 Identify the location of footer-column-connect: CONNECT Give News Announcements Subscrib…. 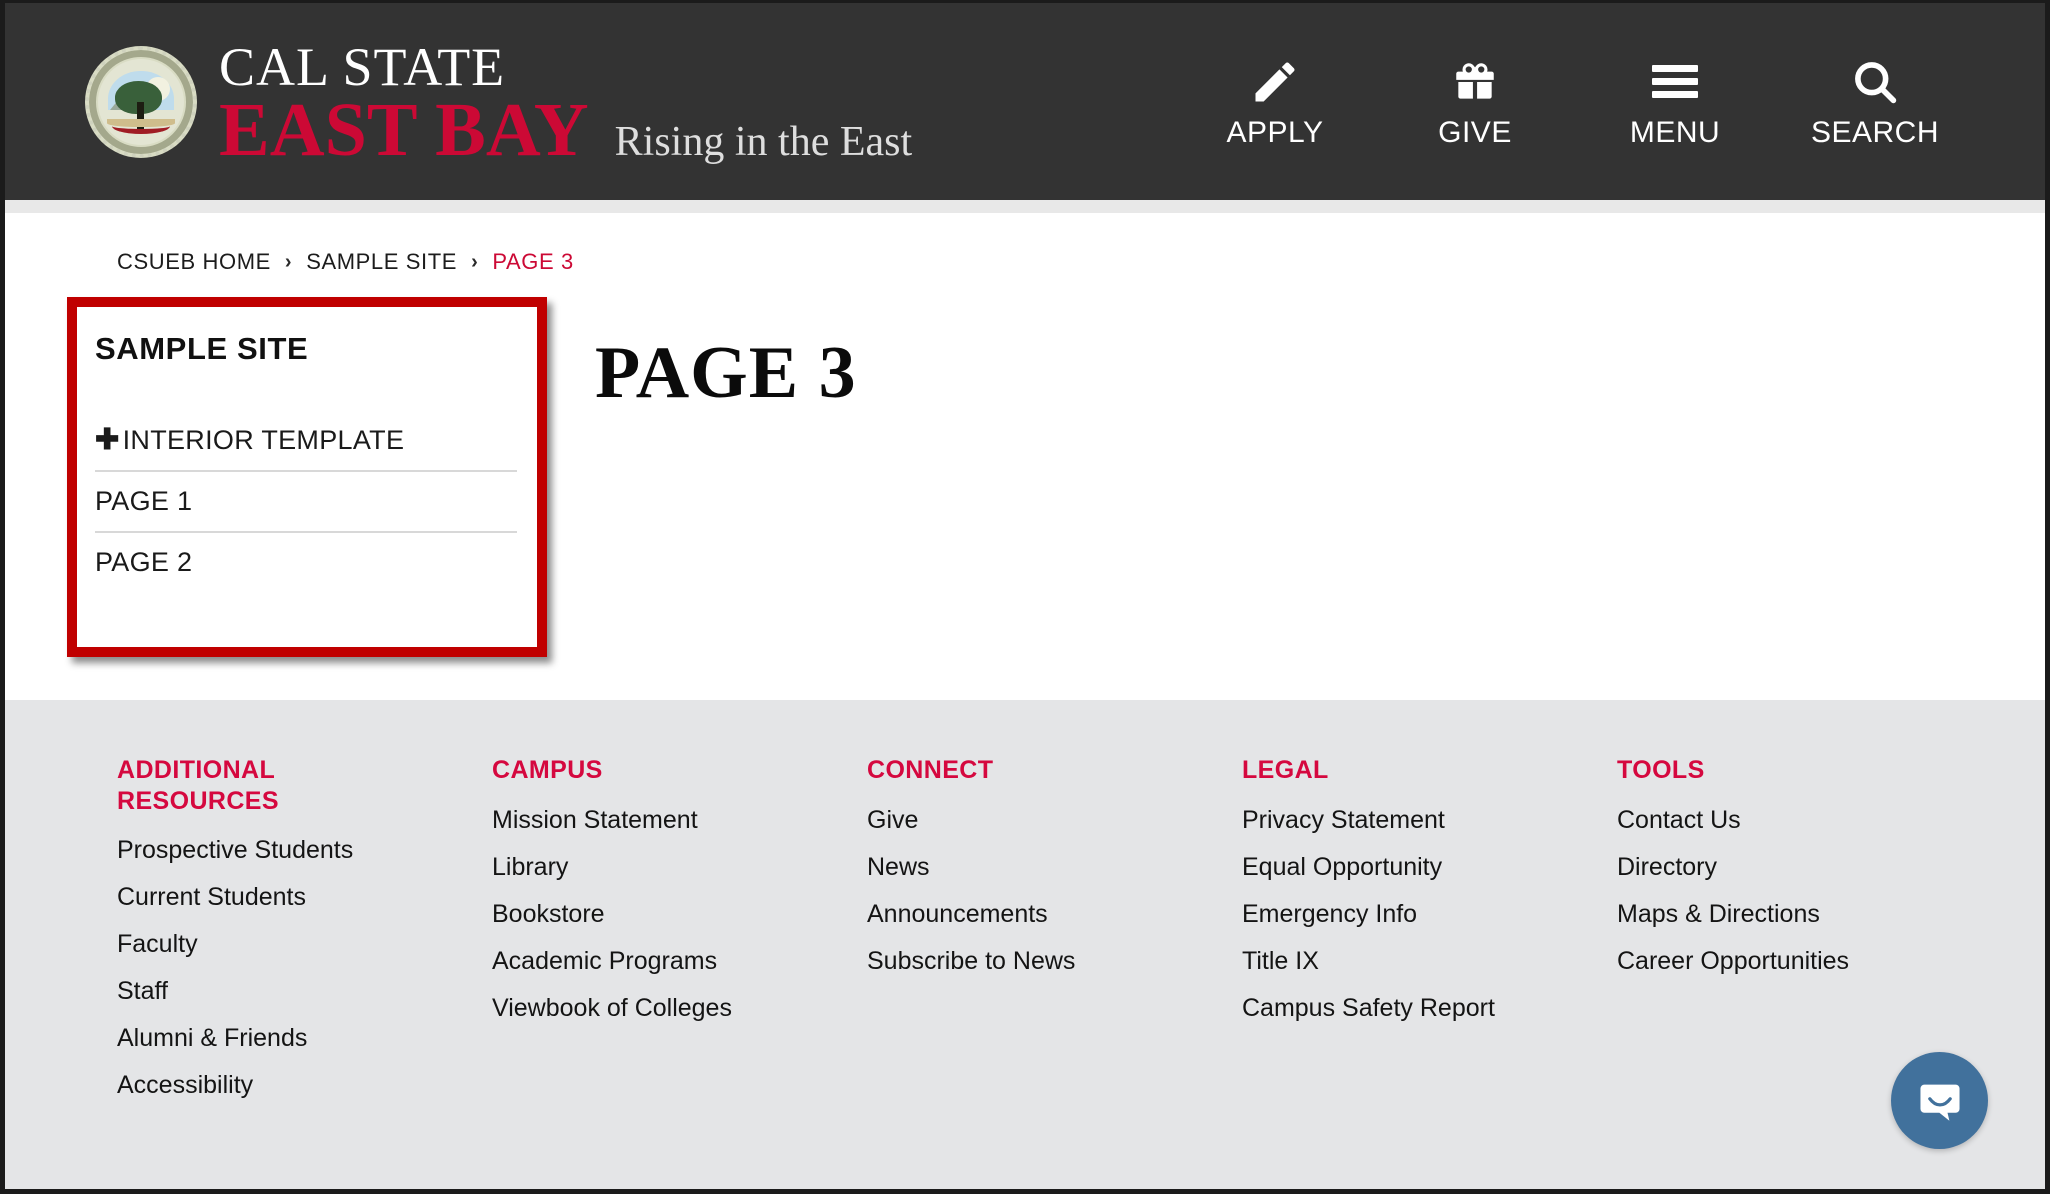
(1054, 972).